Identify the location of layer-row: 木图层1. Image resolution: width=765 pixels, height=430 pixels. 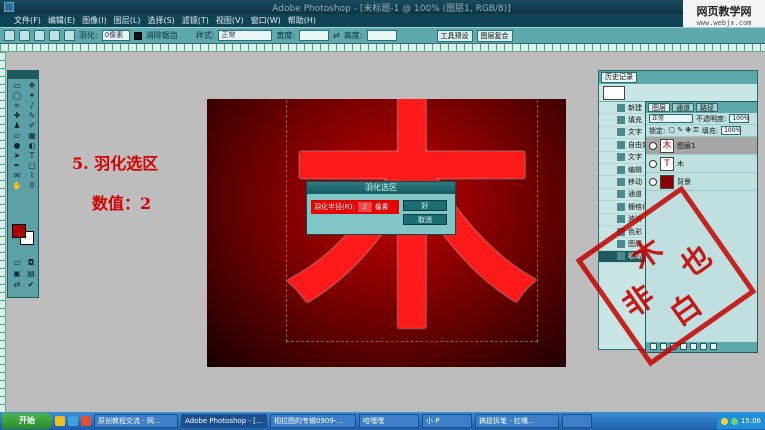
(701, 146).